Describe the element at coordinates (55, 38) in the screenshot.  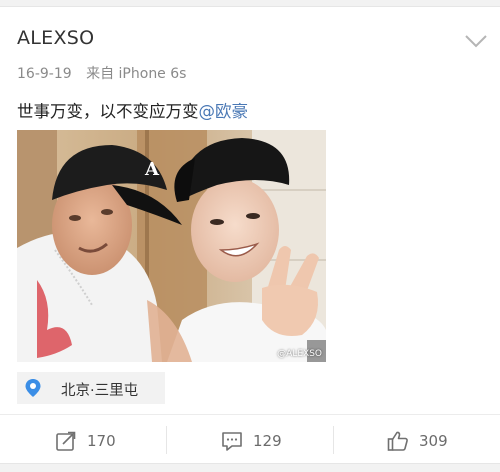
I see `post-username: ALEXSO` at that location.